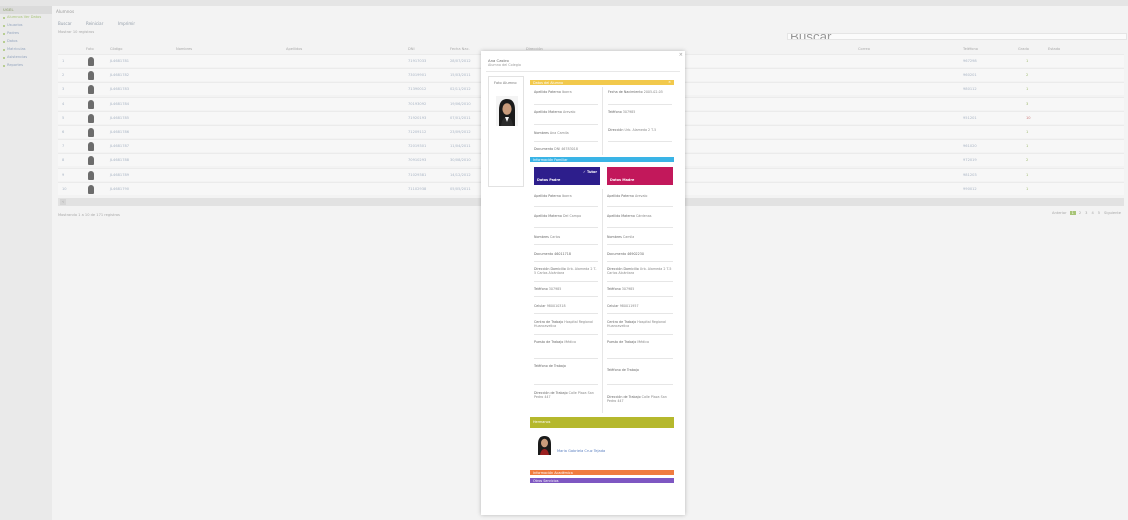  I want to click on mother-celular: Celular 980011957, so click(623, 306).